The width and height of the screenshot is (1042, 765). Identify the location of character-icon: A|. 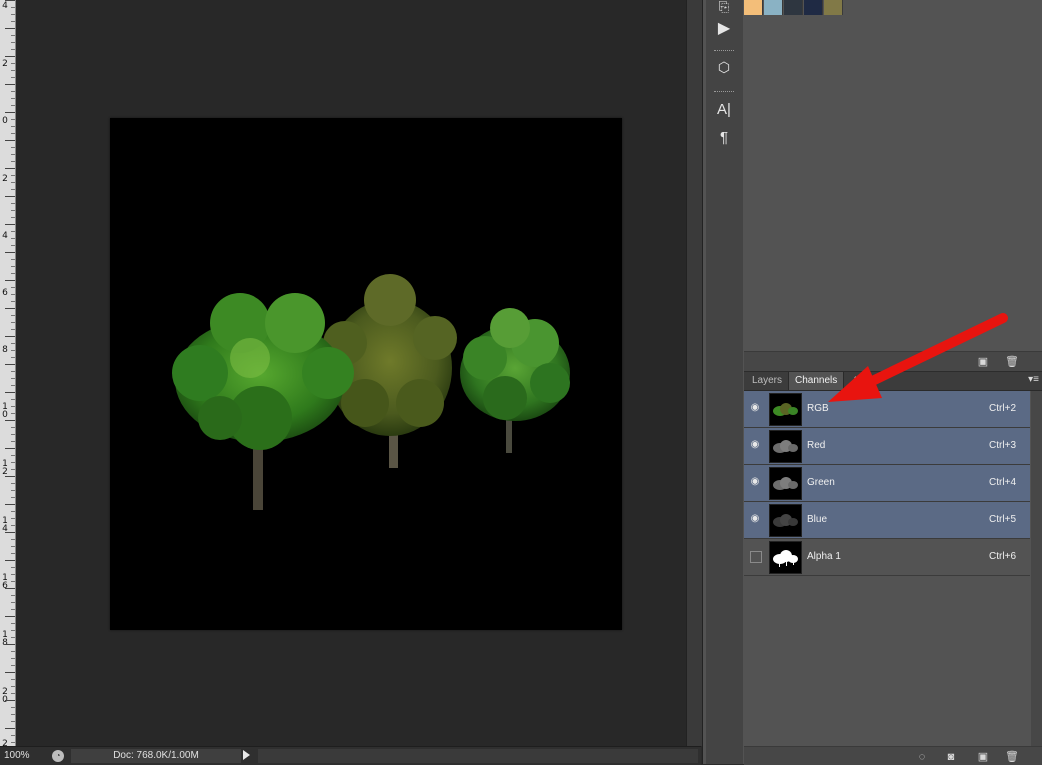
(724, 110).